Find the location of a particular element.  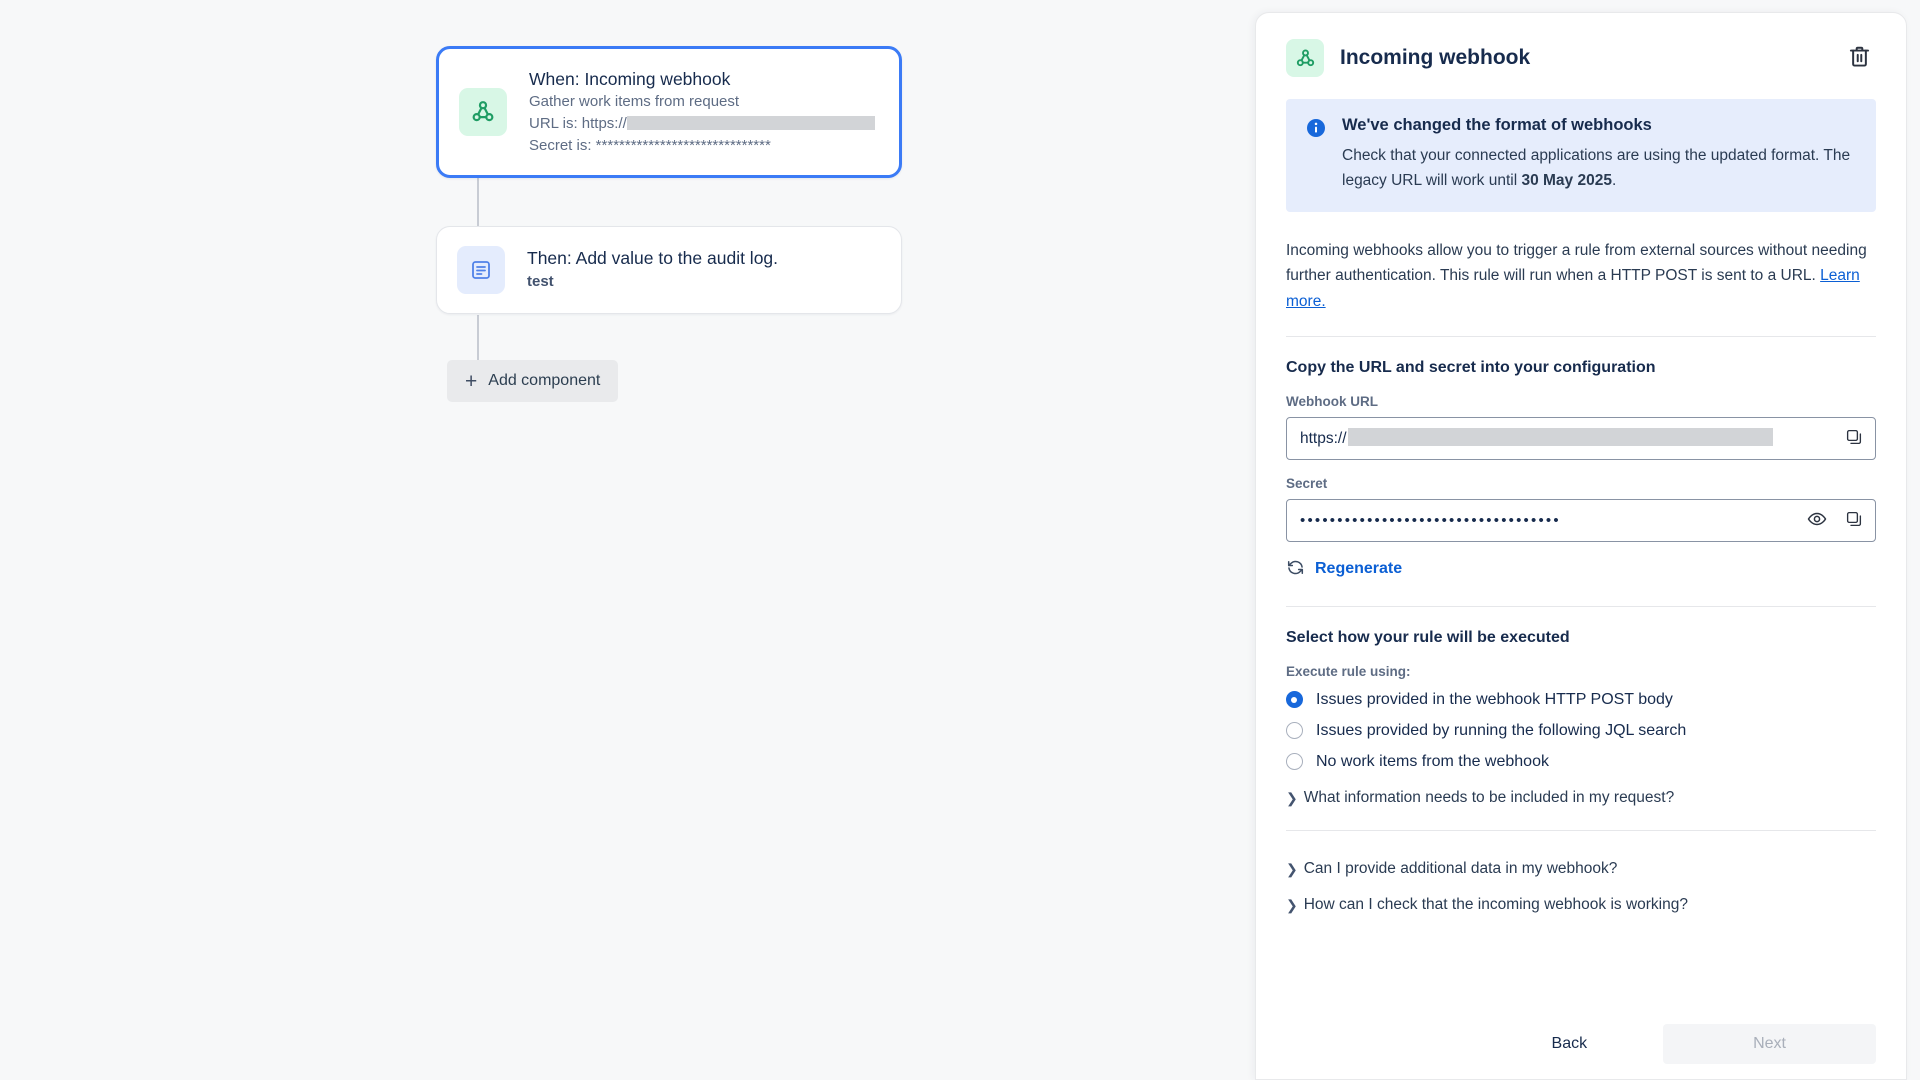

panel-header: Incoming webhook is located at coordinates (1581, 58).